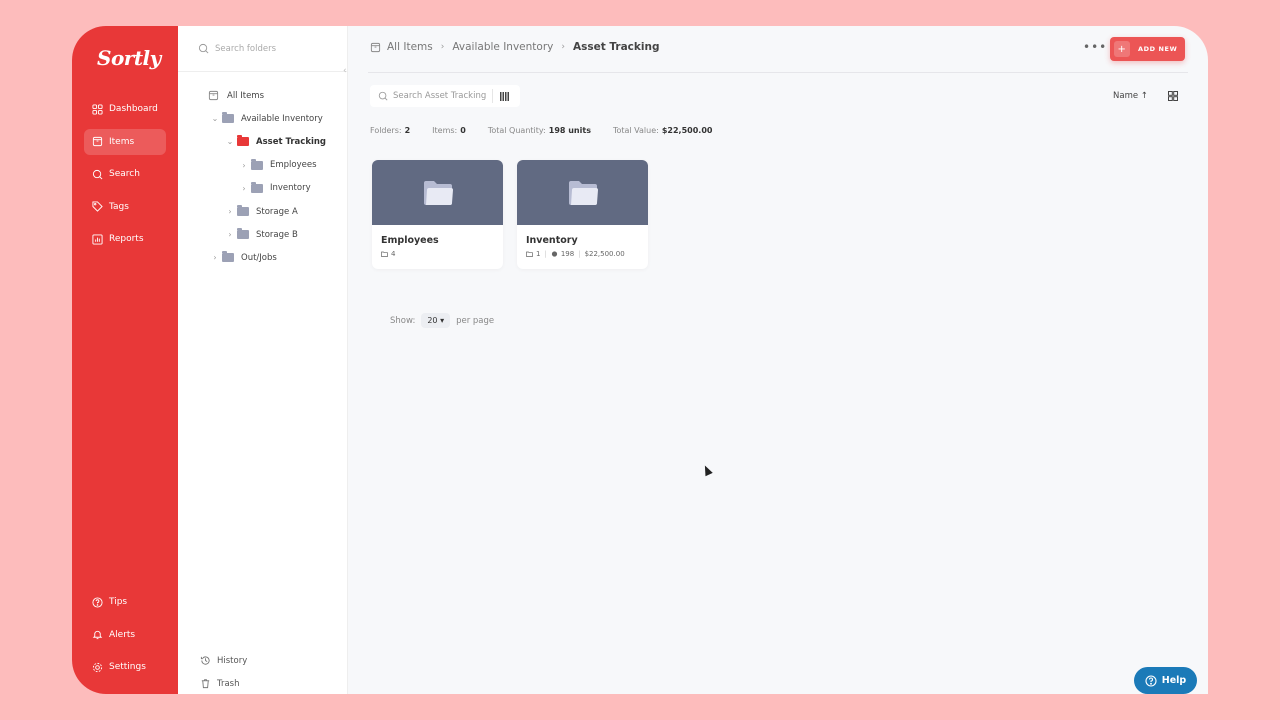  What do you see at coordinates (1130, 96) in the screenshot?
I see `sort-button: Name ↑` at bounding box center [1130, 96].